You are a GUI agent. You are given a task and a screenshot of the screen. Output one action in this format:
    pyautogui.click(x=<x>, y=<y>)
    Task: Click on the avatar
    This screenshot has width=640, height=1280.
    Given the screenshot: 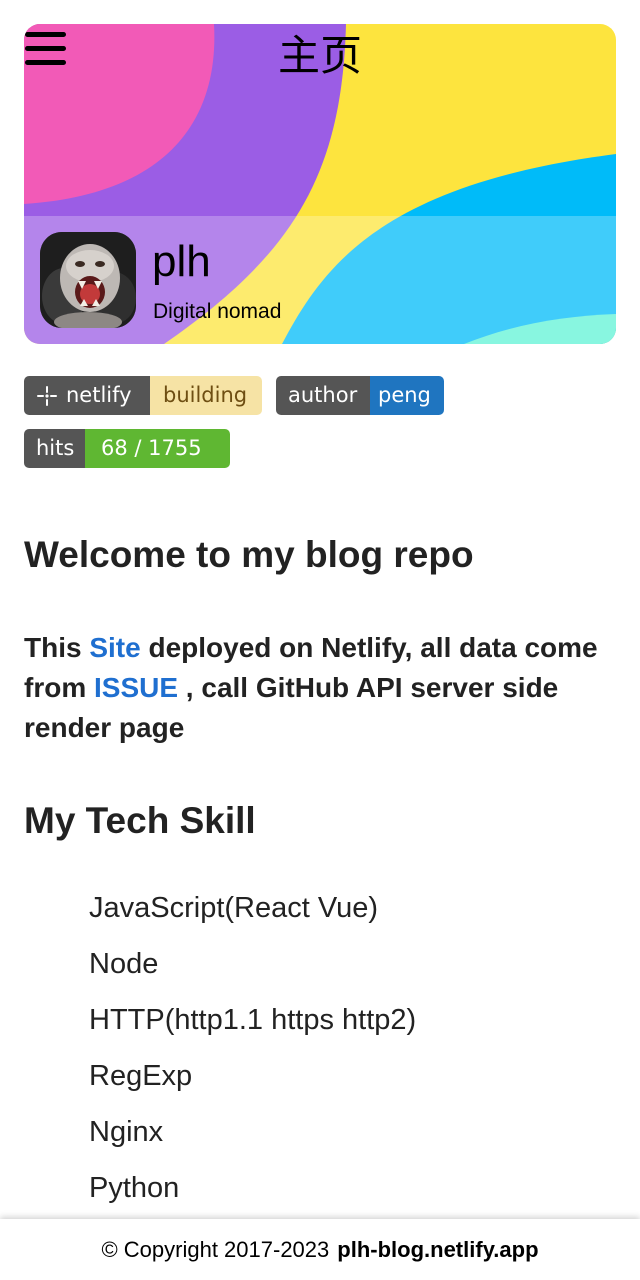 What is the action you would take?
    pyautogui.click(x=88, y=280)
    